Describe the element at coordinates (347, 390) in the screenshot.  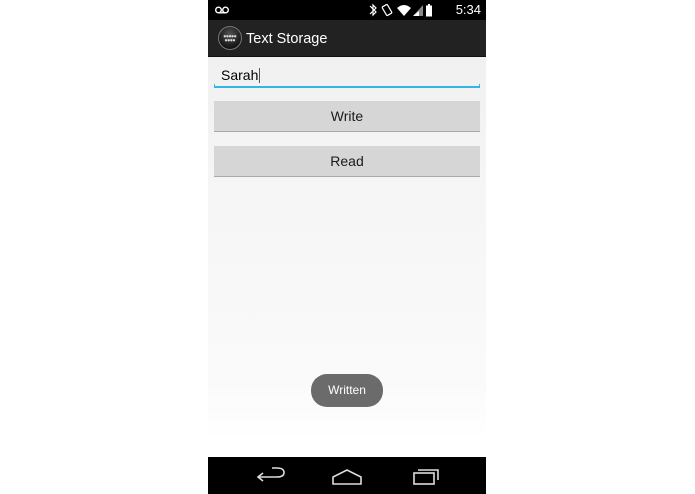
I see `toast-message: Written` at that location.